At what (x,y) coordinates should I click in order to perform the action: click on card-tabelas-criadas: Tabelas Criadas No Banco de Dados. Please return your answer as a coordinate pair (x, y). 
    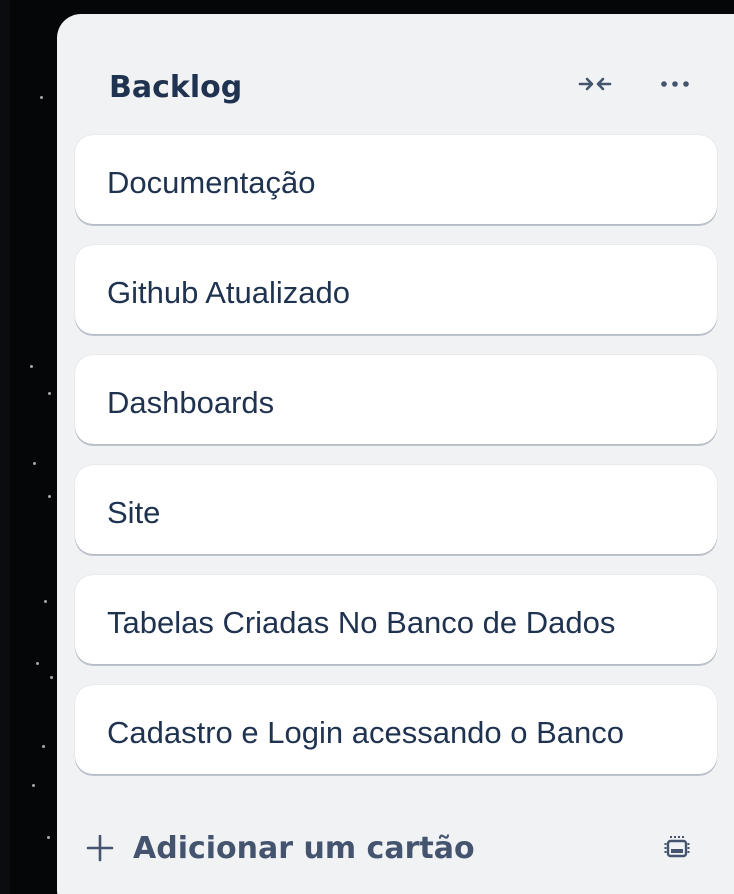
    Looking at the image, I should click on (396, 619).